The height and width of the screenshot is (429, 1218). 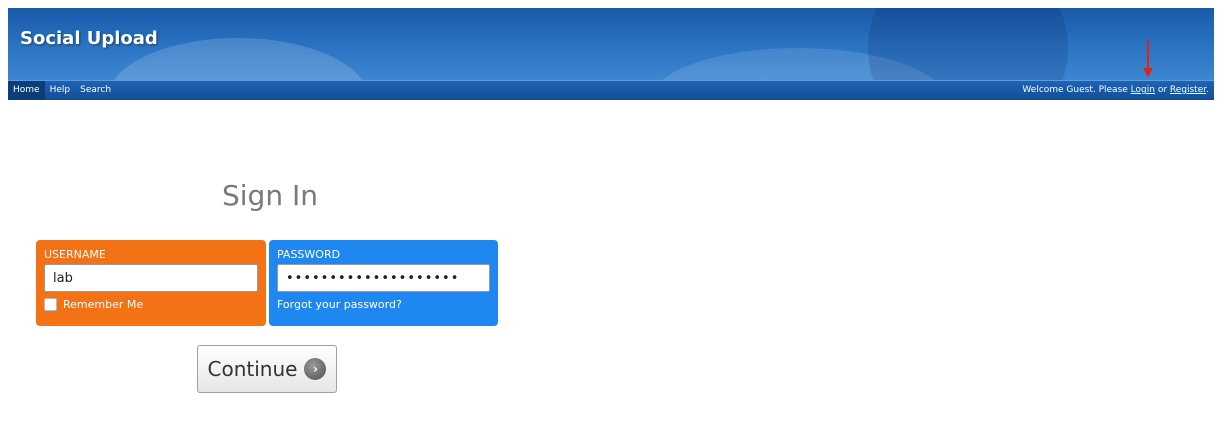 I want to click on login-link: Login, so click(x=1143, y=90).